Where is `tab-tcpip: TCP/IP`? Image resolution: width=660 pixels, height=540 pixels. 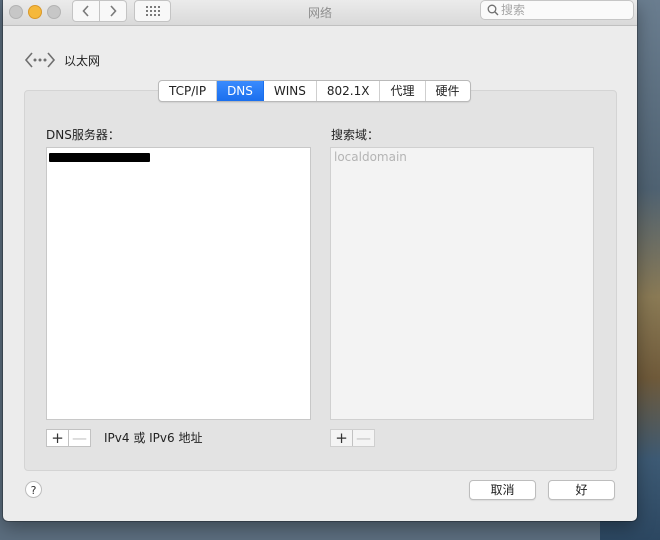 tab-tcpip: TCP/IP is located at coordinates (188, 91).